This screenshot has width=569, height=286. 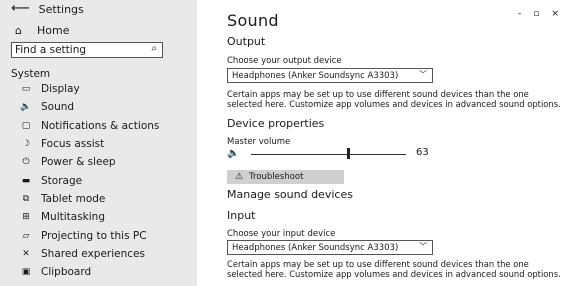 What do you see at coordinates (94, 235) in the screenshot?
I see `sidebar-item-label: Projecting to this PC` at bounding box center [94, 235].